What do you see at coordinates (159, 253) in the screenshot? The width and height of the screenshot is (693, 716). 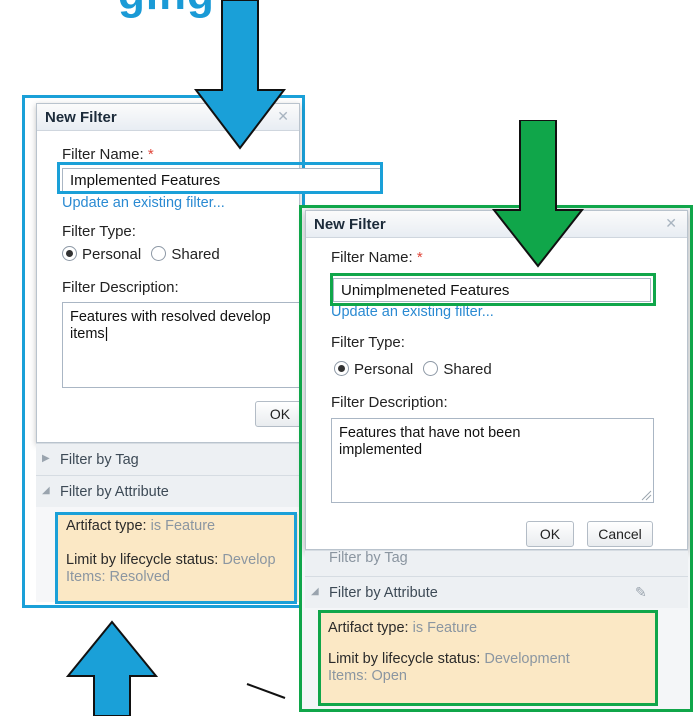 I see `left-shared-radio` at bounding box center [159, 253].